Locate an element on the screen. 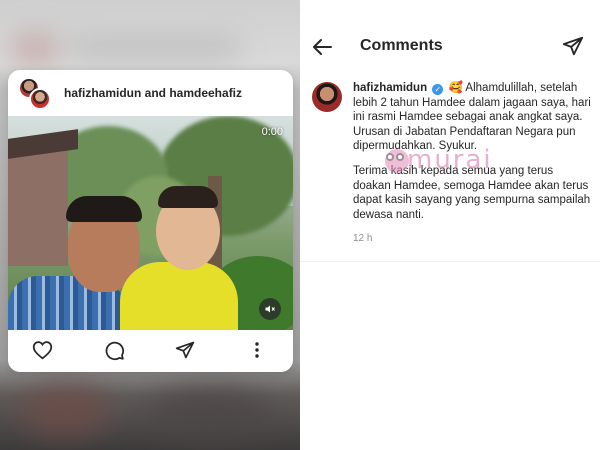 The height and width of the screenshot is (450, 600). mute-button is located at coordinates (270, 309).